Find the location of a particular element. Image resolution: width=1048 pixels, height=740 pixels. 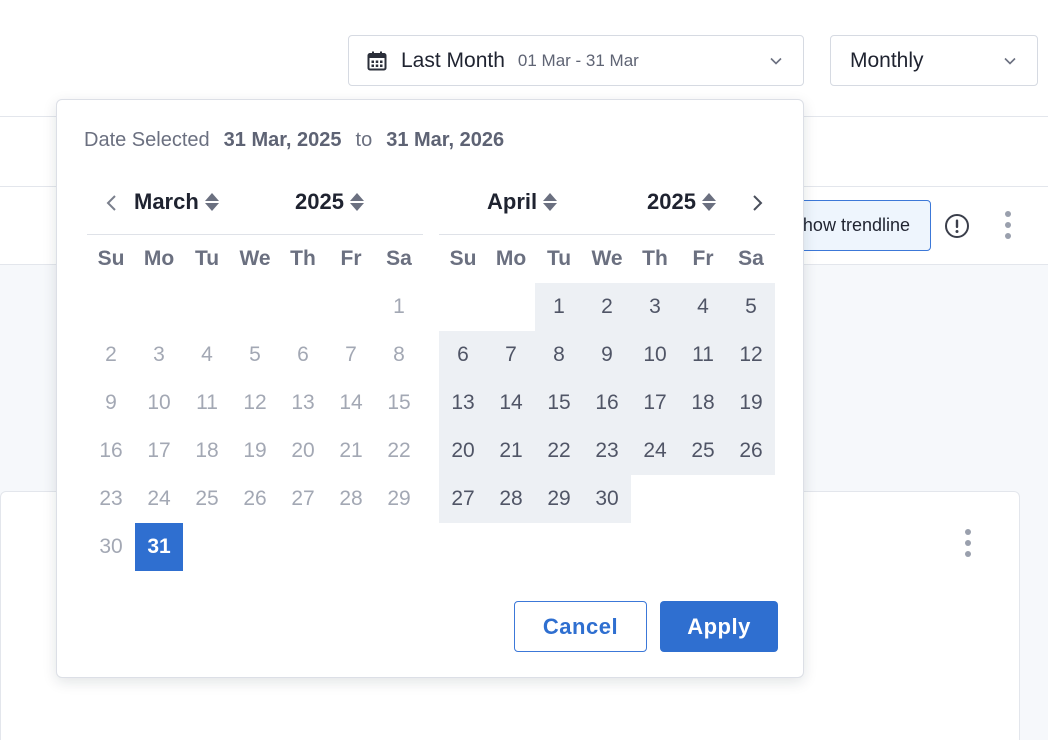

card-menu-icon is located at coordinates (968, 543).